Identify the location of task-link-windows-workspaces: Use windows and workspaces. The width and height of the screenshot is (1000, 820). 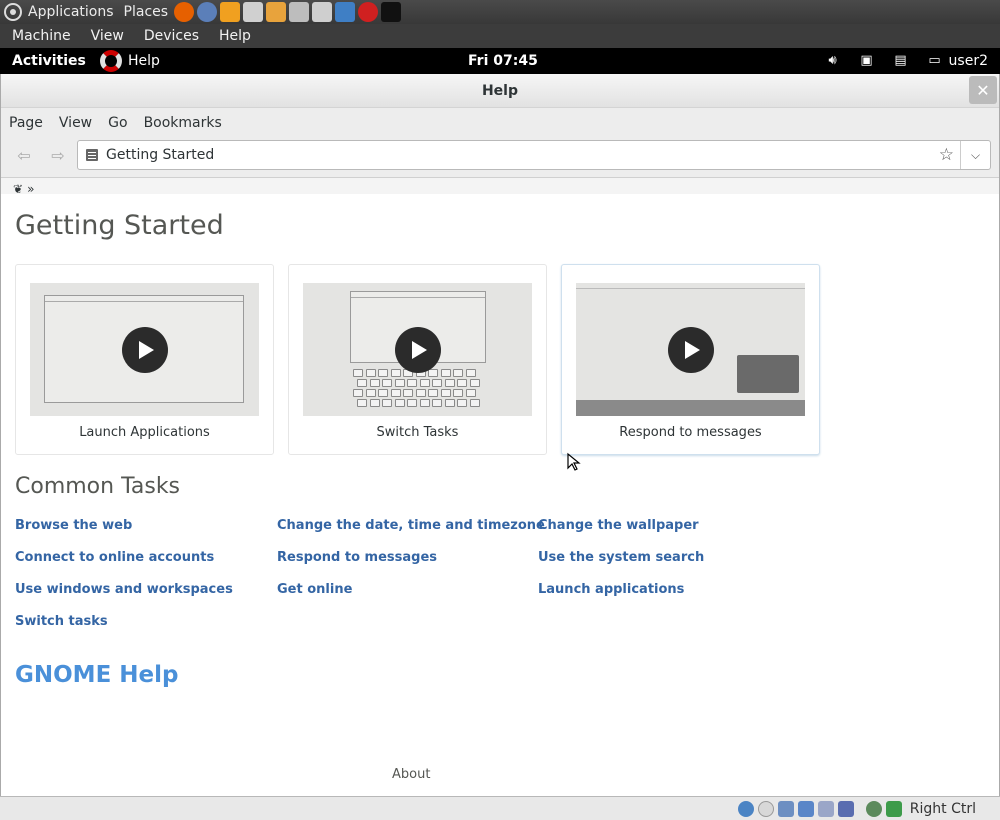
(124, 589).